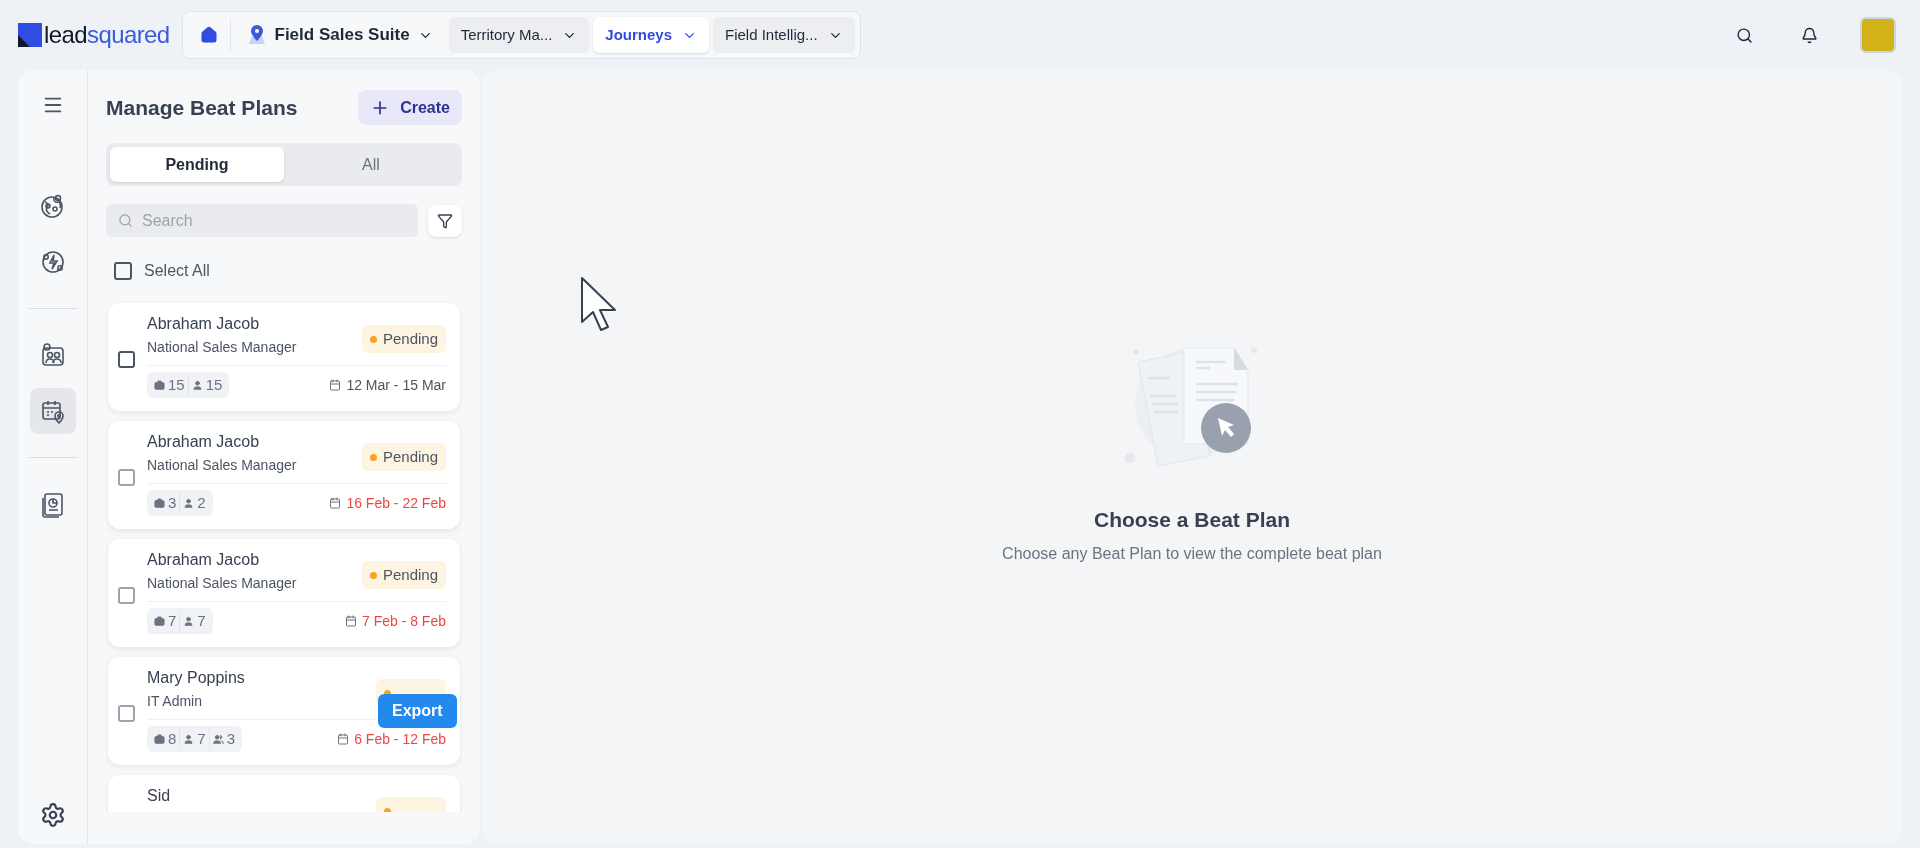 The width and height of the screenshot is (1920, 848). I want to click on brand-logo: leadsquared, so click(94, 35).